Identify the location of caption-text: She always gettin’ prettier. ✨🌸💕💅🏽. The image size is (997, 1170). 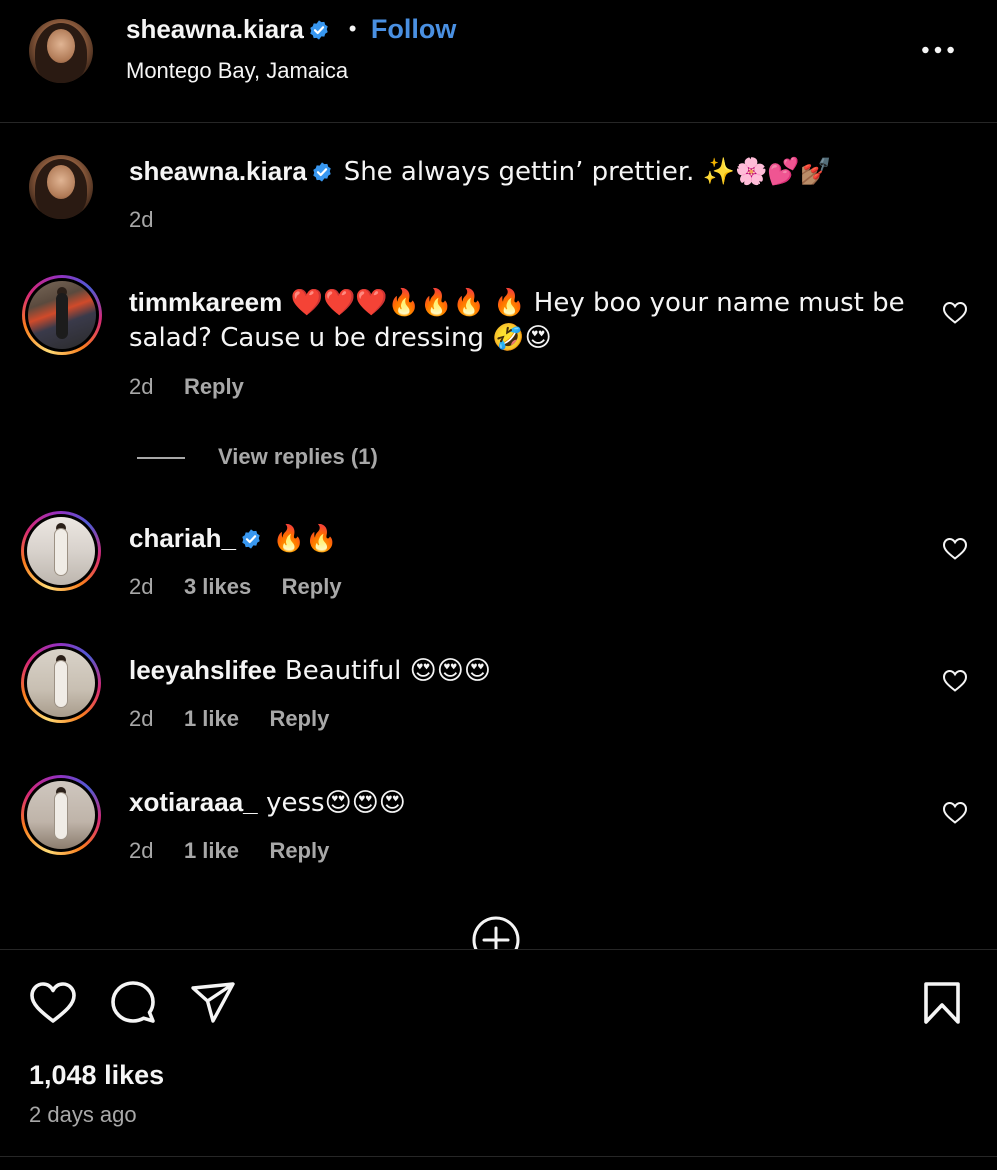
(588, 172).